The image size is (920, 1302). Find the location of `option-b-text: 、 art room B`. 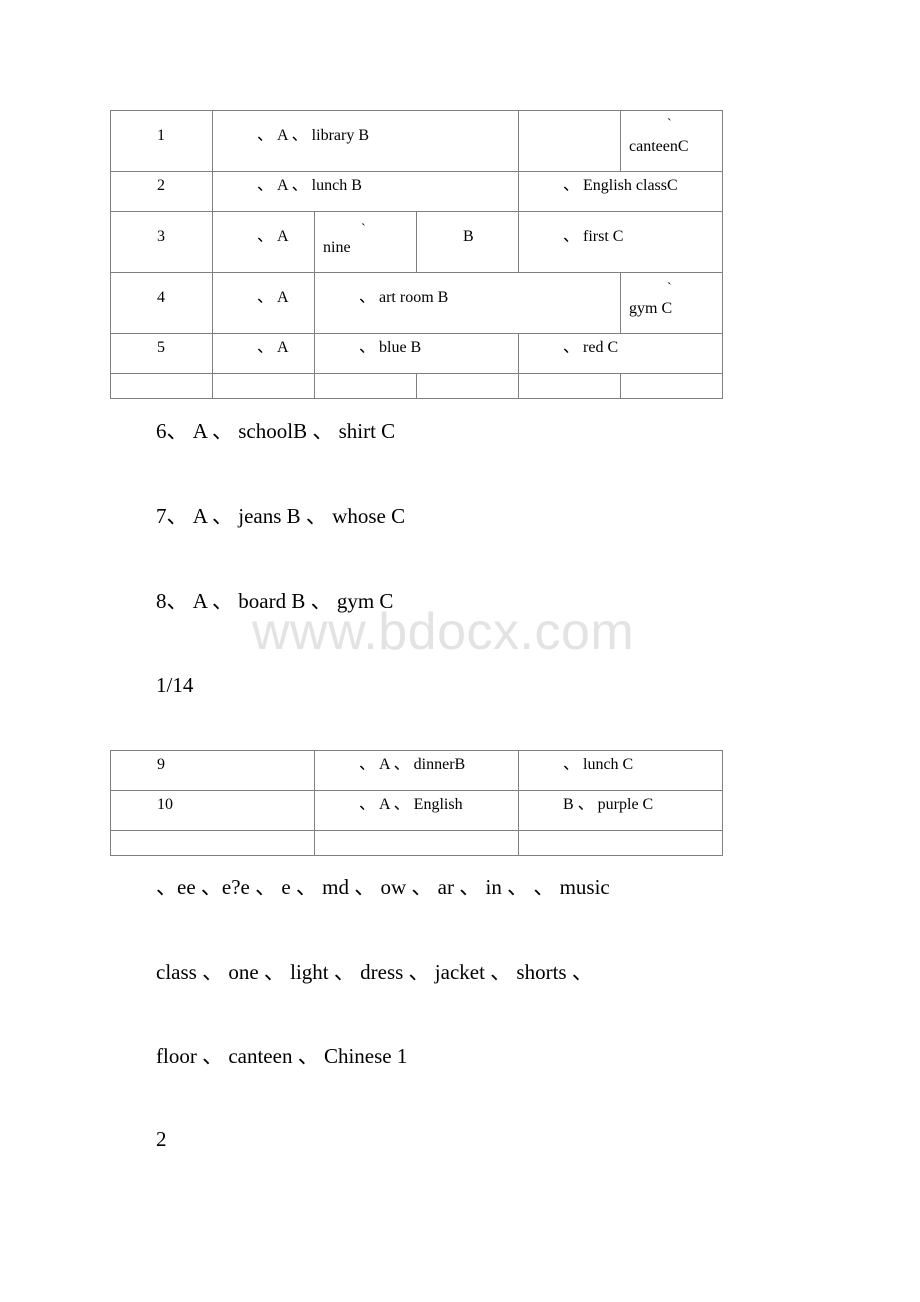

option-b-text: 、 art room B is located at coordinates (404, 297).